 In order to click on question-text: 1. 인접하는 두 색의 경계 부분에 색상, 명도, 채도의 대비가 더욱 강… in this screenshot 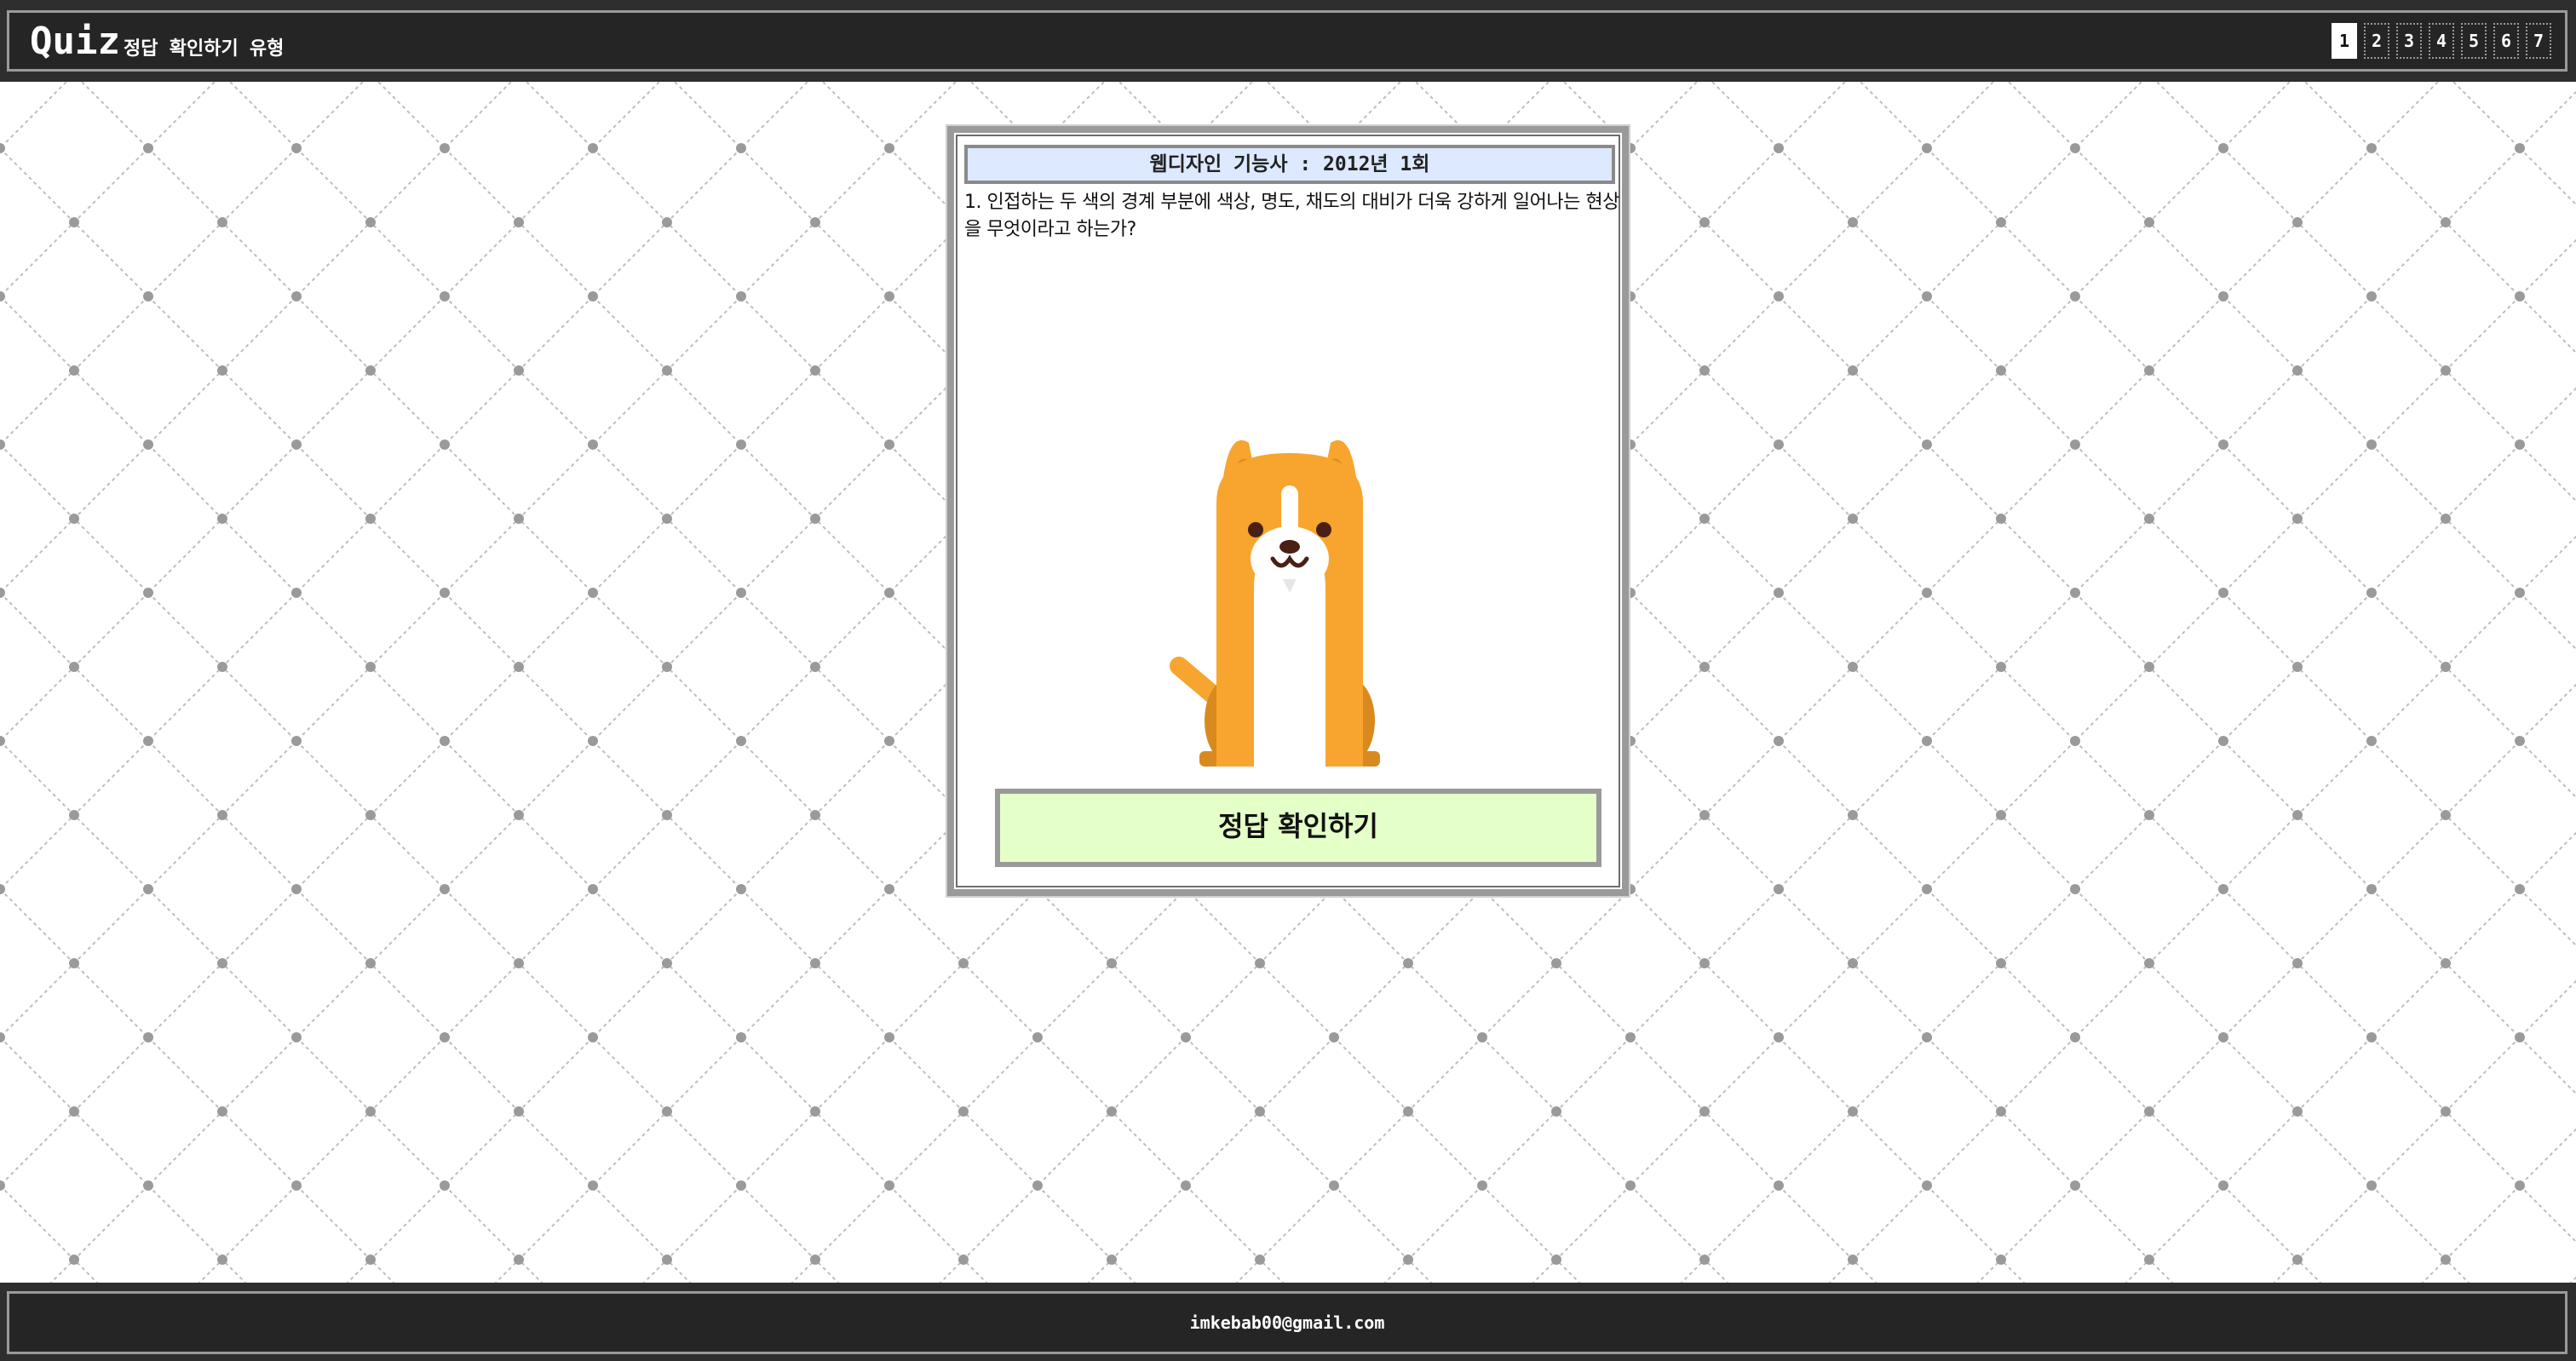, I will do `click(1291, 216)`.